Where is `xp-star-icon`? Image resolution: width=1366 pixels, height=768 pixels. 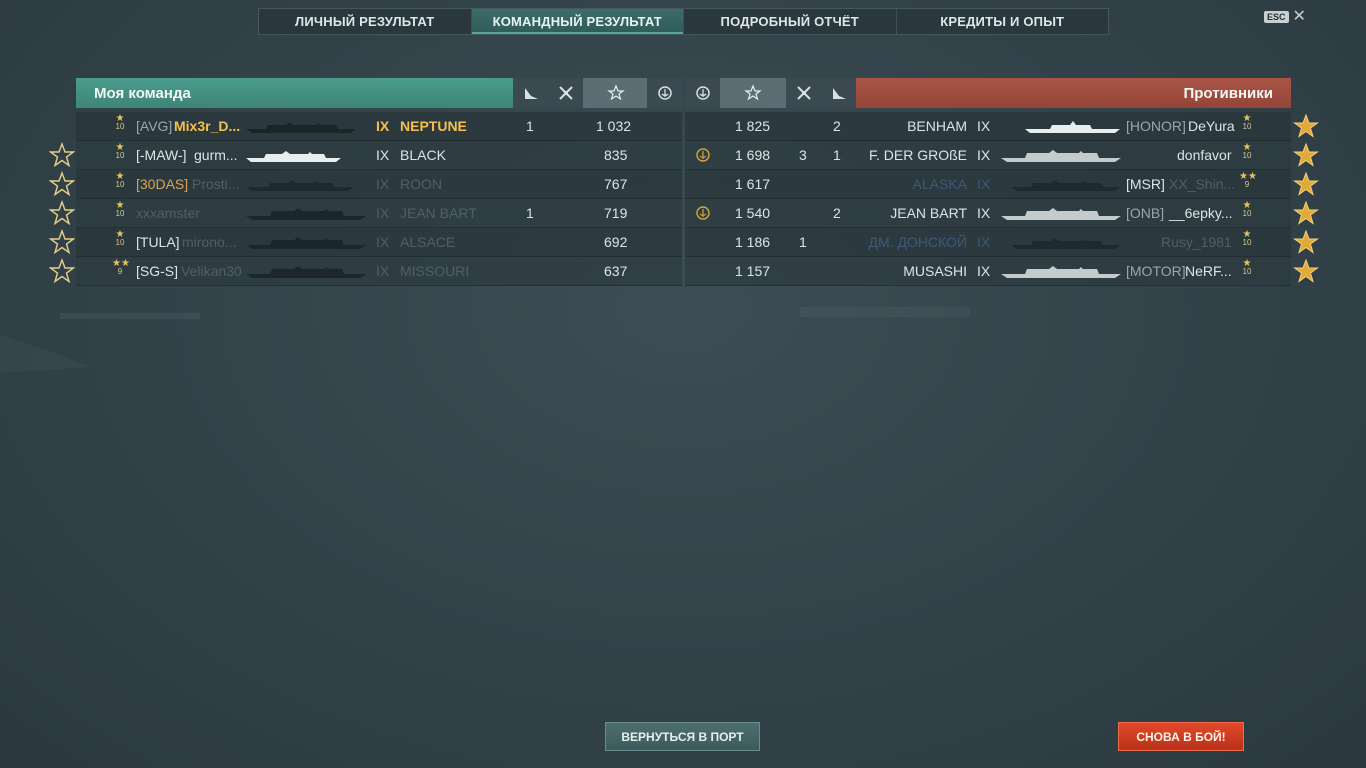 xp-star-icon is located at coordinates (616, 93).